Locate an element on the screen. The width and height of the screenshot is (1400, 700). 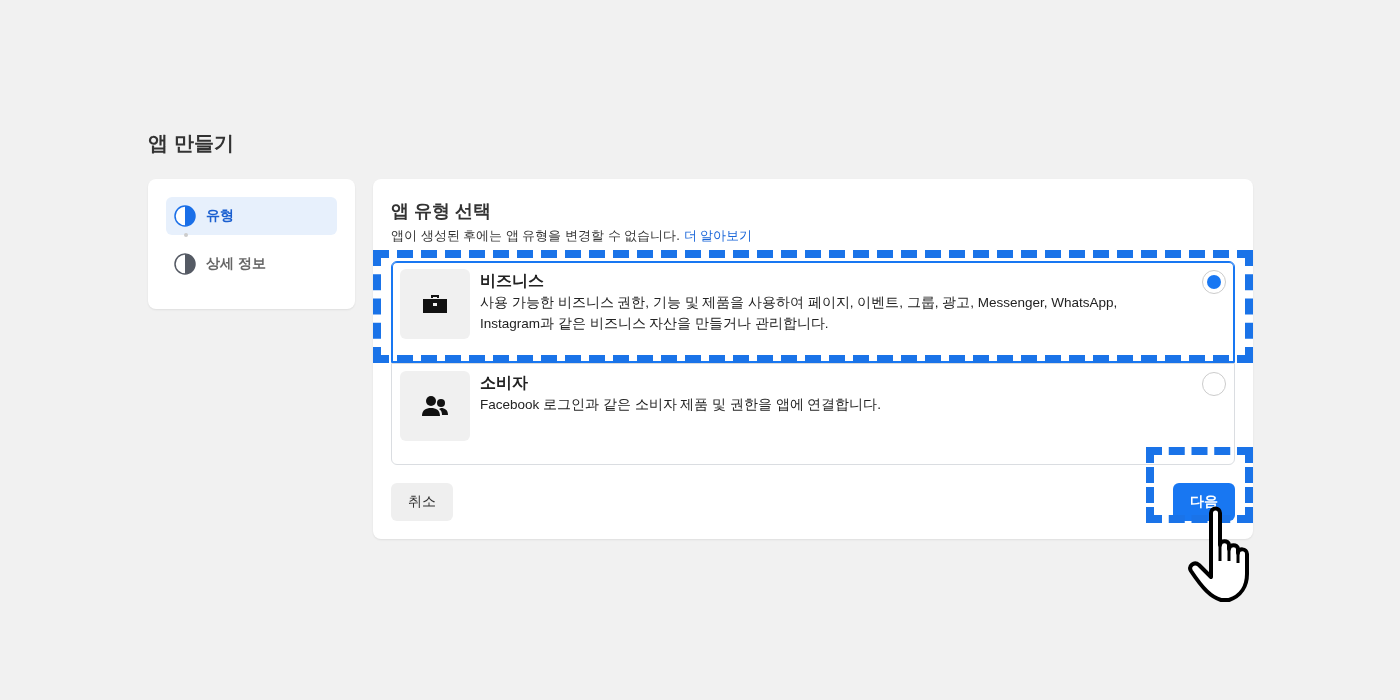
page-title: 앱 만들기 is located at coordinates (191, 143).